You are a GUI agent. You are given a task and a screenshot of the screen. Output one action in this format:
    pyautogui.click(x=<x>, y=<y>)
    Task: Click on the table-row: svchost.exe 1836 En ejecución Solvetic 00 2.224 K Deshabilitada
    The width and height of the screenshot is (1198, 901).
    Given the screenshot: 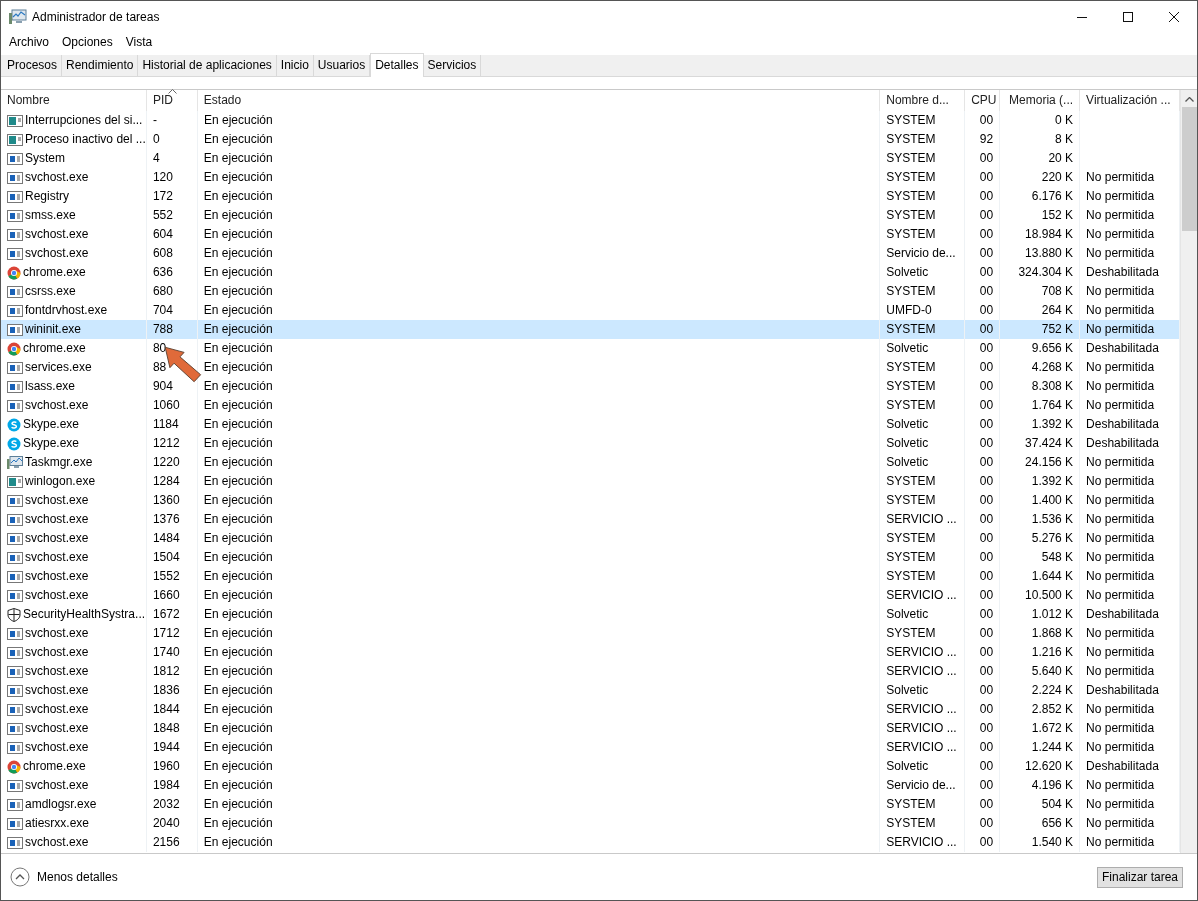 What is the action you would take?
    pyautogui.click(x=590, y=690)
    